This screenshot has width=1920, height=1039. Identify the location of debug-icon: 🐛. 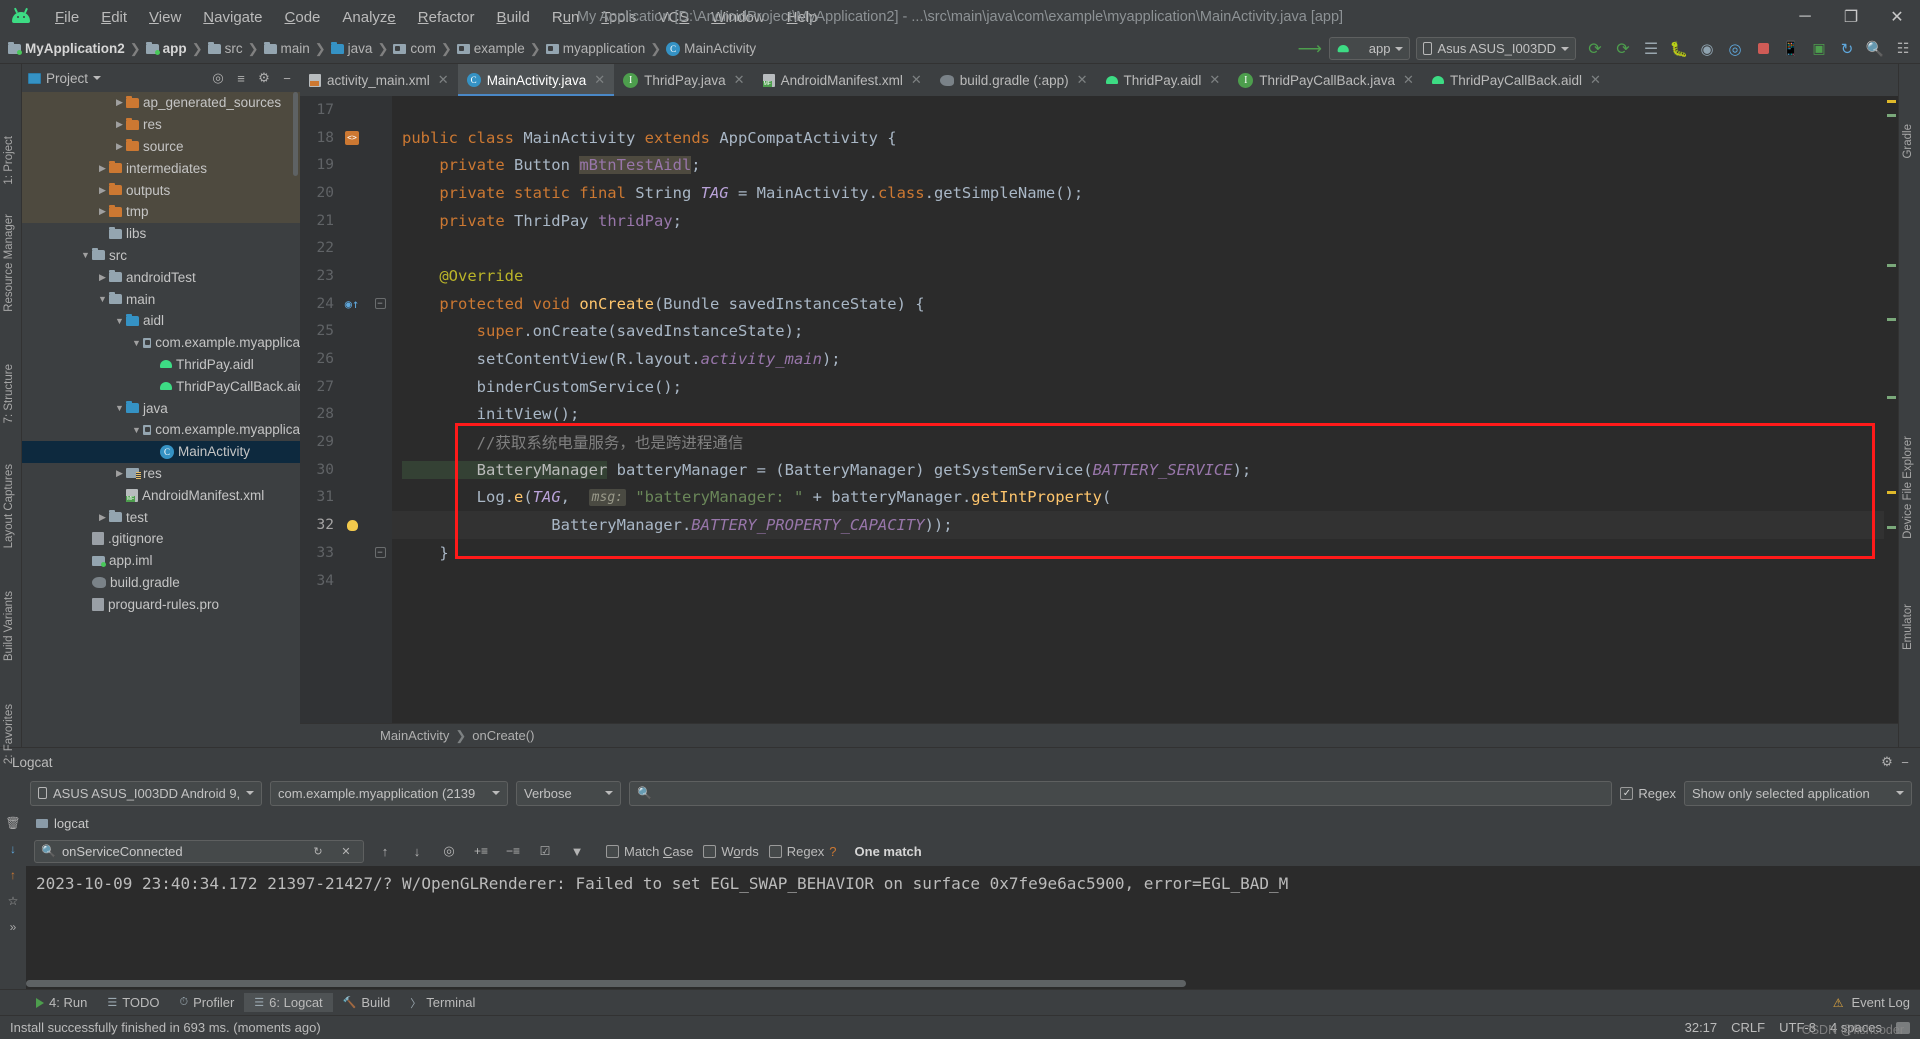
(1679, 49).